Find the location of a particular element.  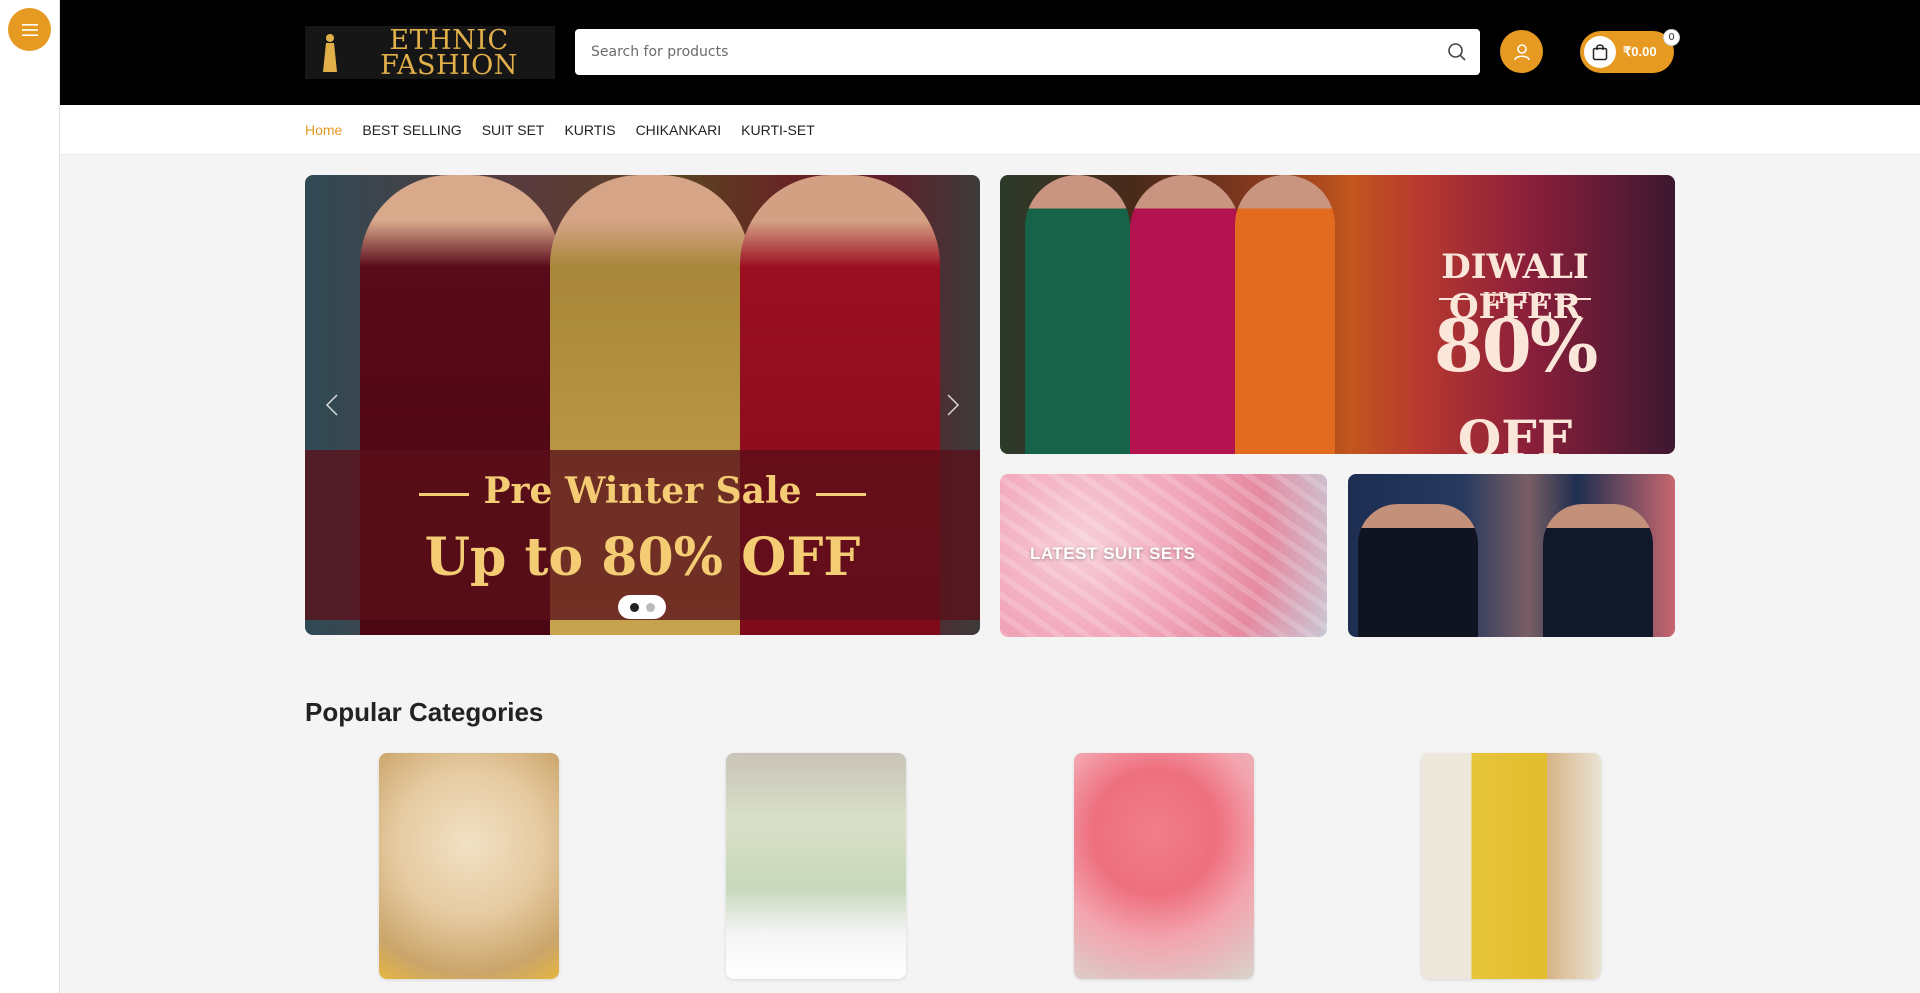

hamburger-icon is located at coordinates (29, 29).